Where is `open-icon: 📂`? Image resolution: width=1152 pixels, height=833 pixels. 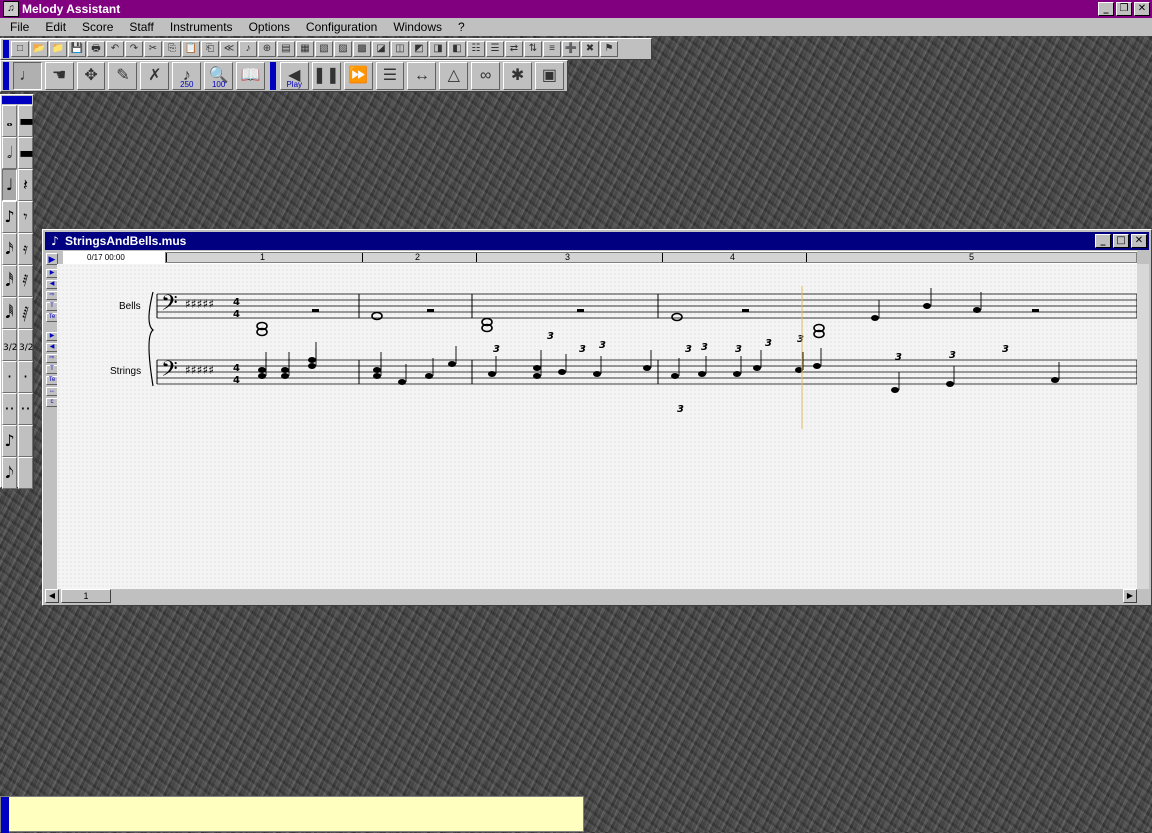
open-icon: 📂 is located at coordinates (39, 49).